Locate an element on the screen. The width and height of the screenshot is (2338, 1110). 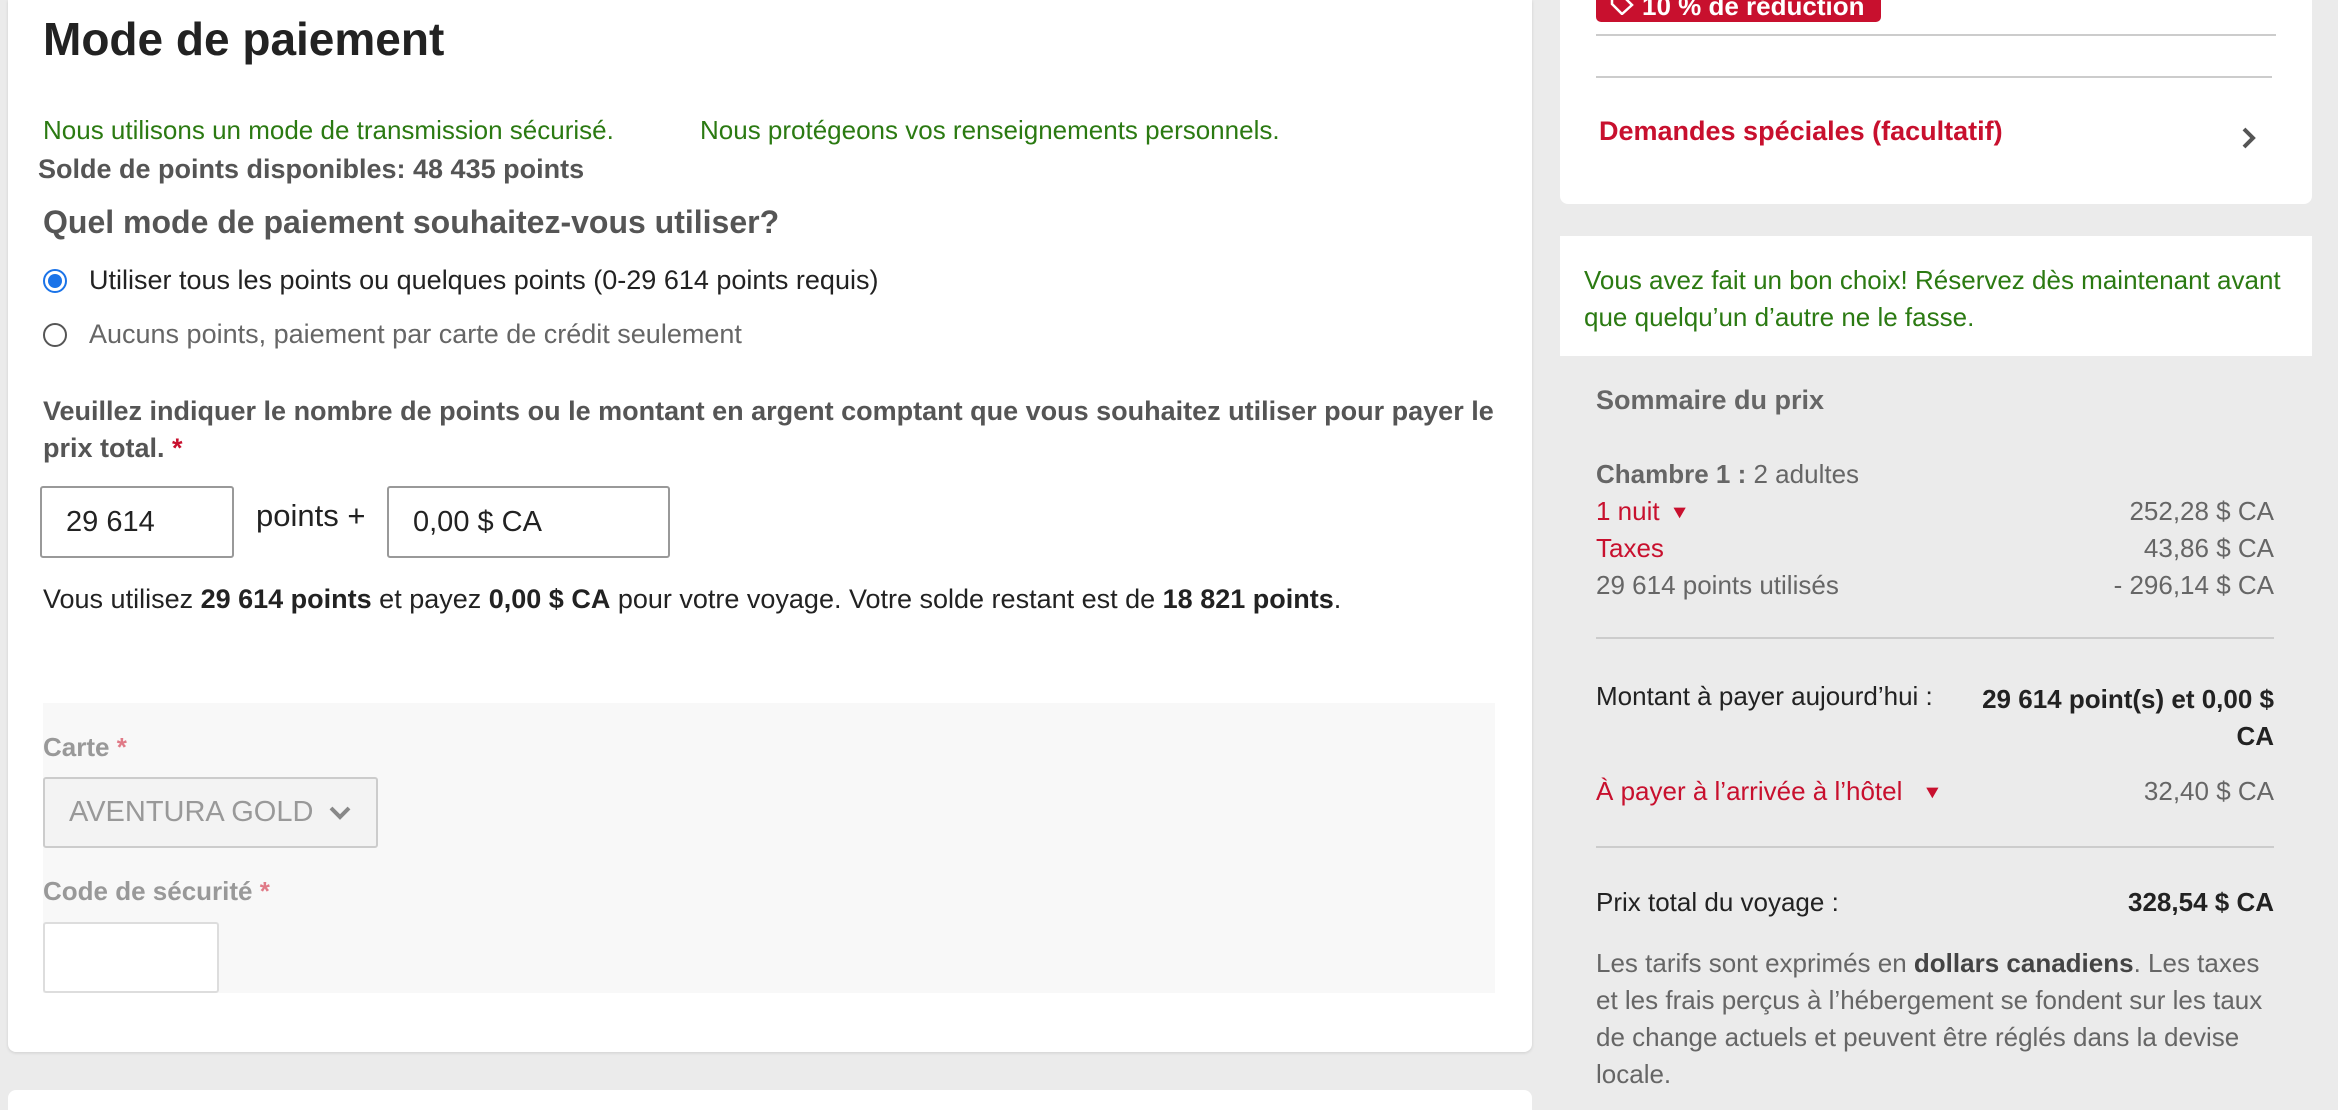
tag-icon is located at coordinates (1622, 11).